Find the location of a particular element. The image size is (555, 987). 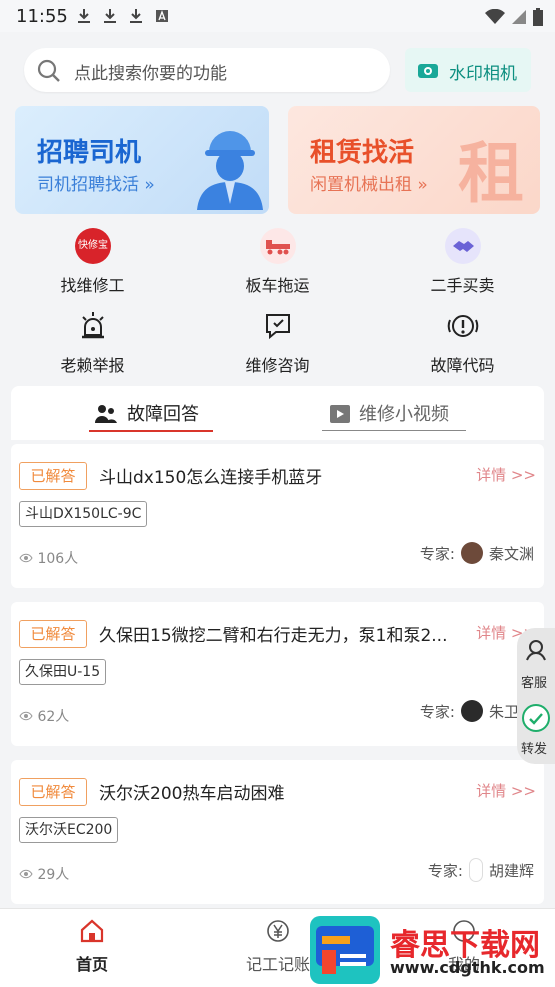

status-bar: 11:55 is located at coordinates (277, 16).